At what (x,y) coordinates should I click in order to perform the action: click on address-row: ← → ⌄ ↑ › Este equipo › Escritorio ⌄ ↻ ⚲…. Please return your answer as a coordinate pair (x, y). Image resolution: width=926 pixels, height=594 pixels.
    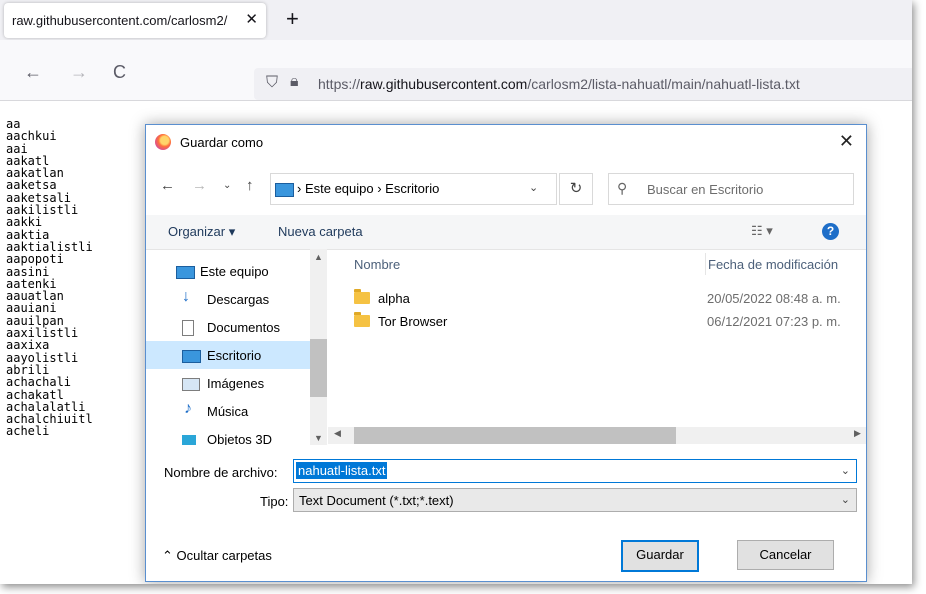
    Looking at the image, I should click on (506, 187).